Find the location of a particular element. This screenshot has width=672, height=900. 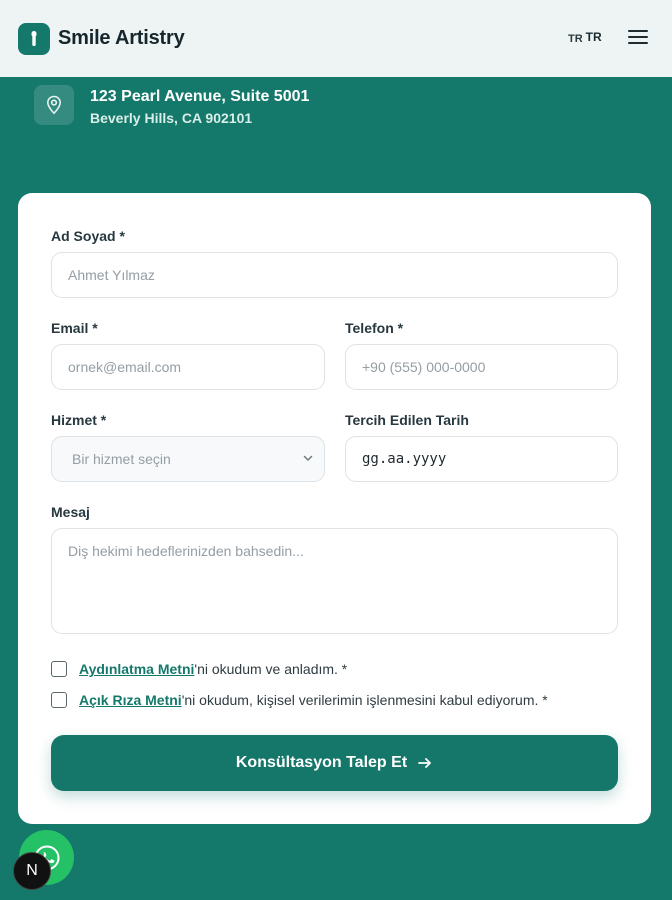

name-input: Ahmet Yılmaz is located at coordinates (334, 275).